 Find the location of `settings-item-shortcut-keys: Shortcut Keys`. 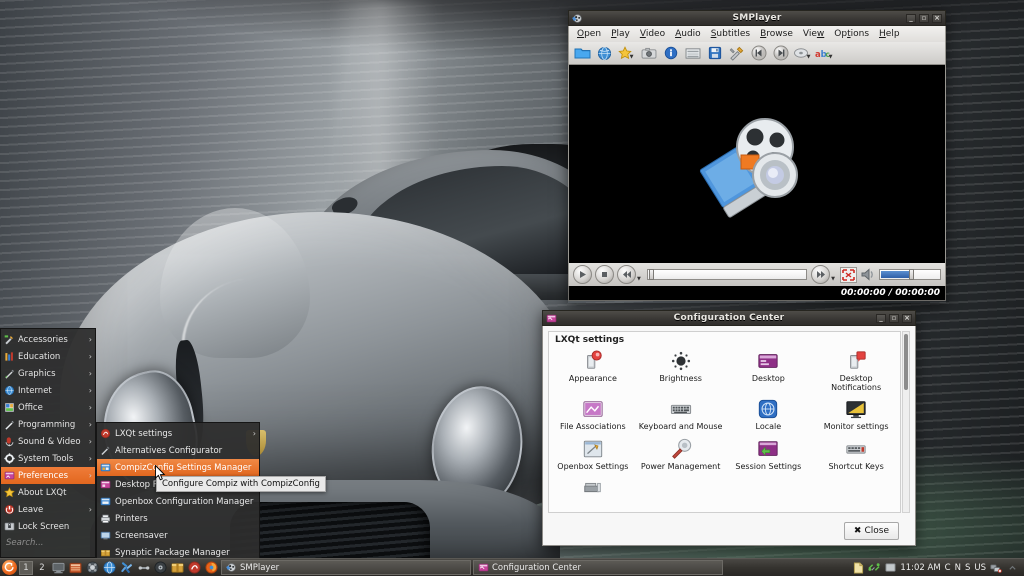

settings-item-shortcut-keys: Shortcut Keys is located at coordinates (856, 453).